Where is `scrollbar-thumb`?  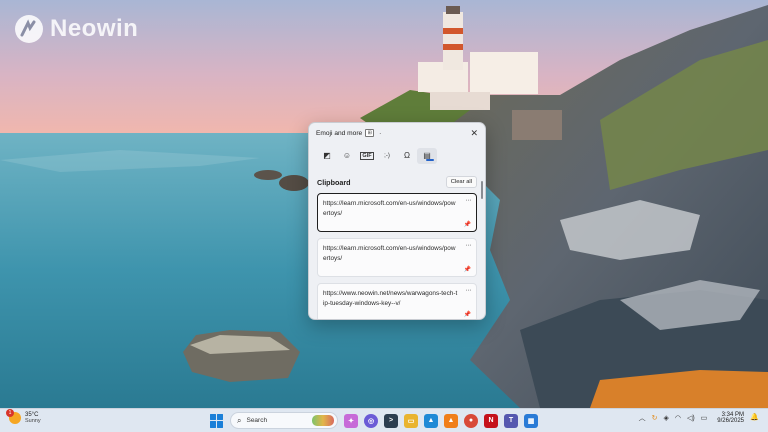 scrollbar-thumb is located at coordinates (482, 190).